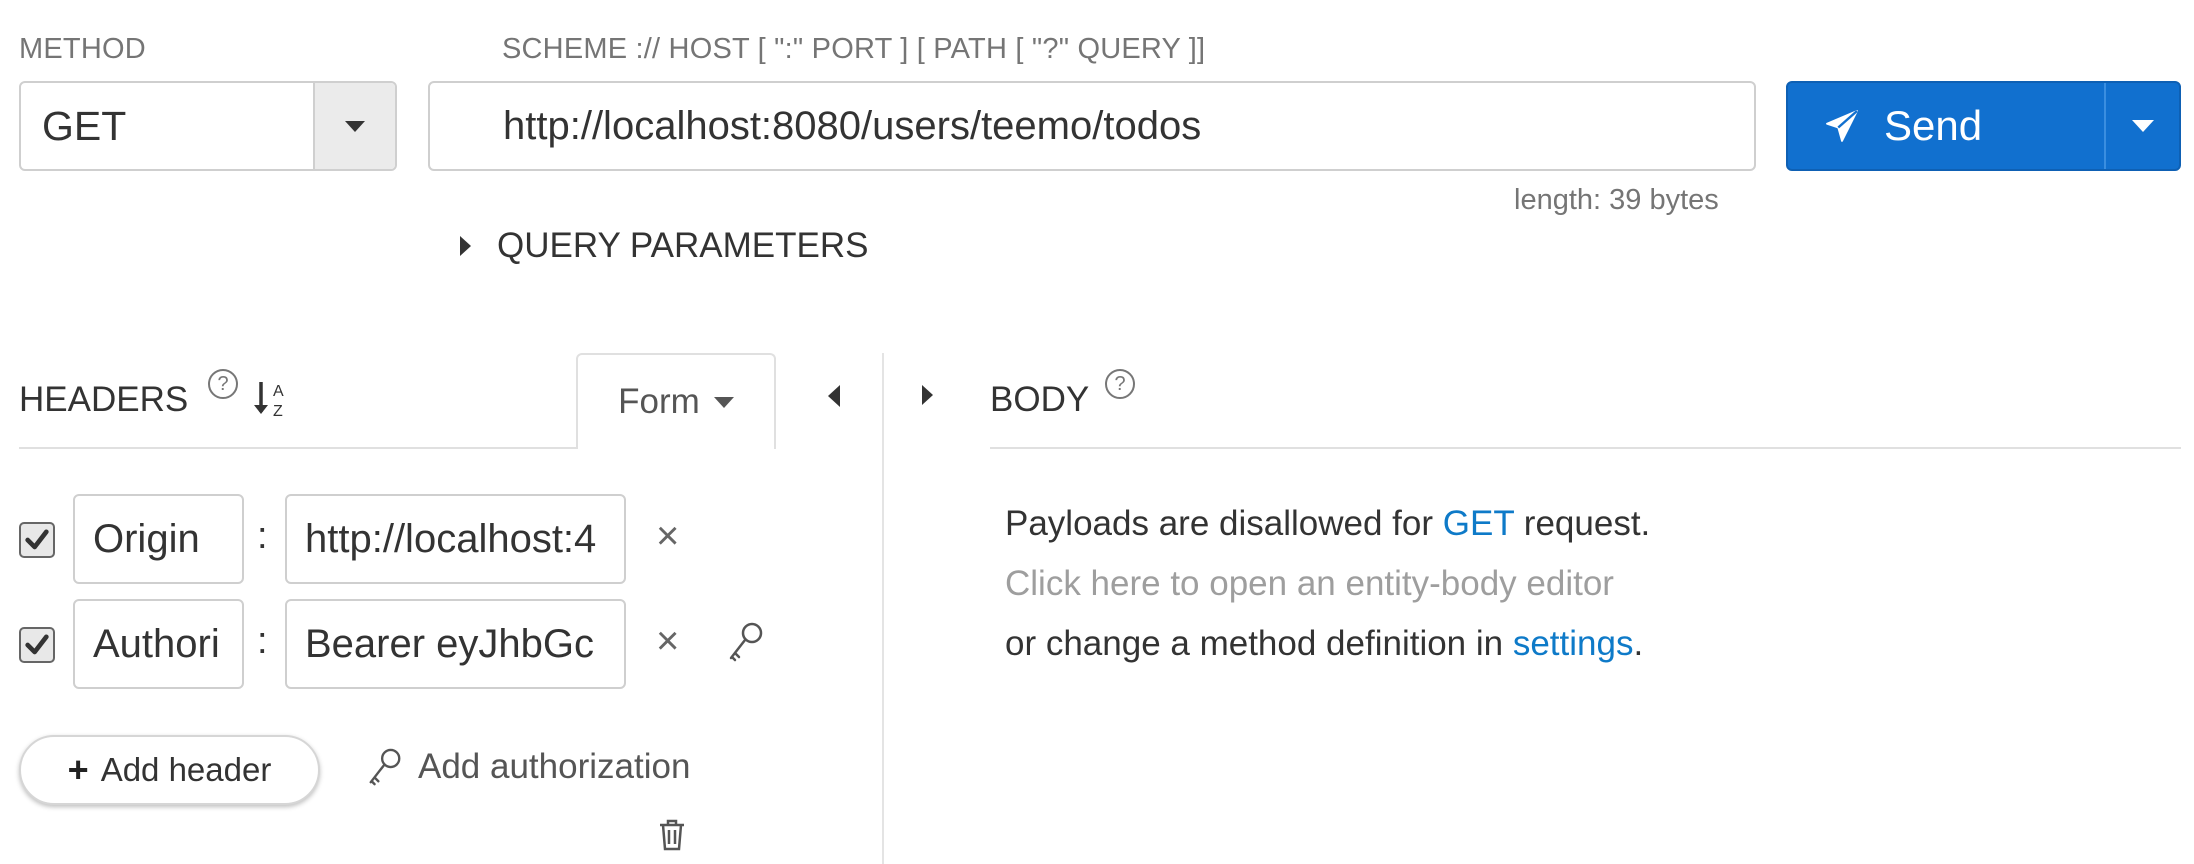 The width and height of the screenshot is (2194, 864). Describe the element at coordinates (1933, 125) in the screenshot. I see `send-label: Send` at that location.